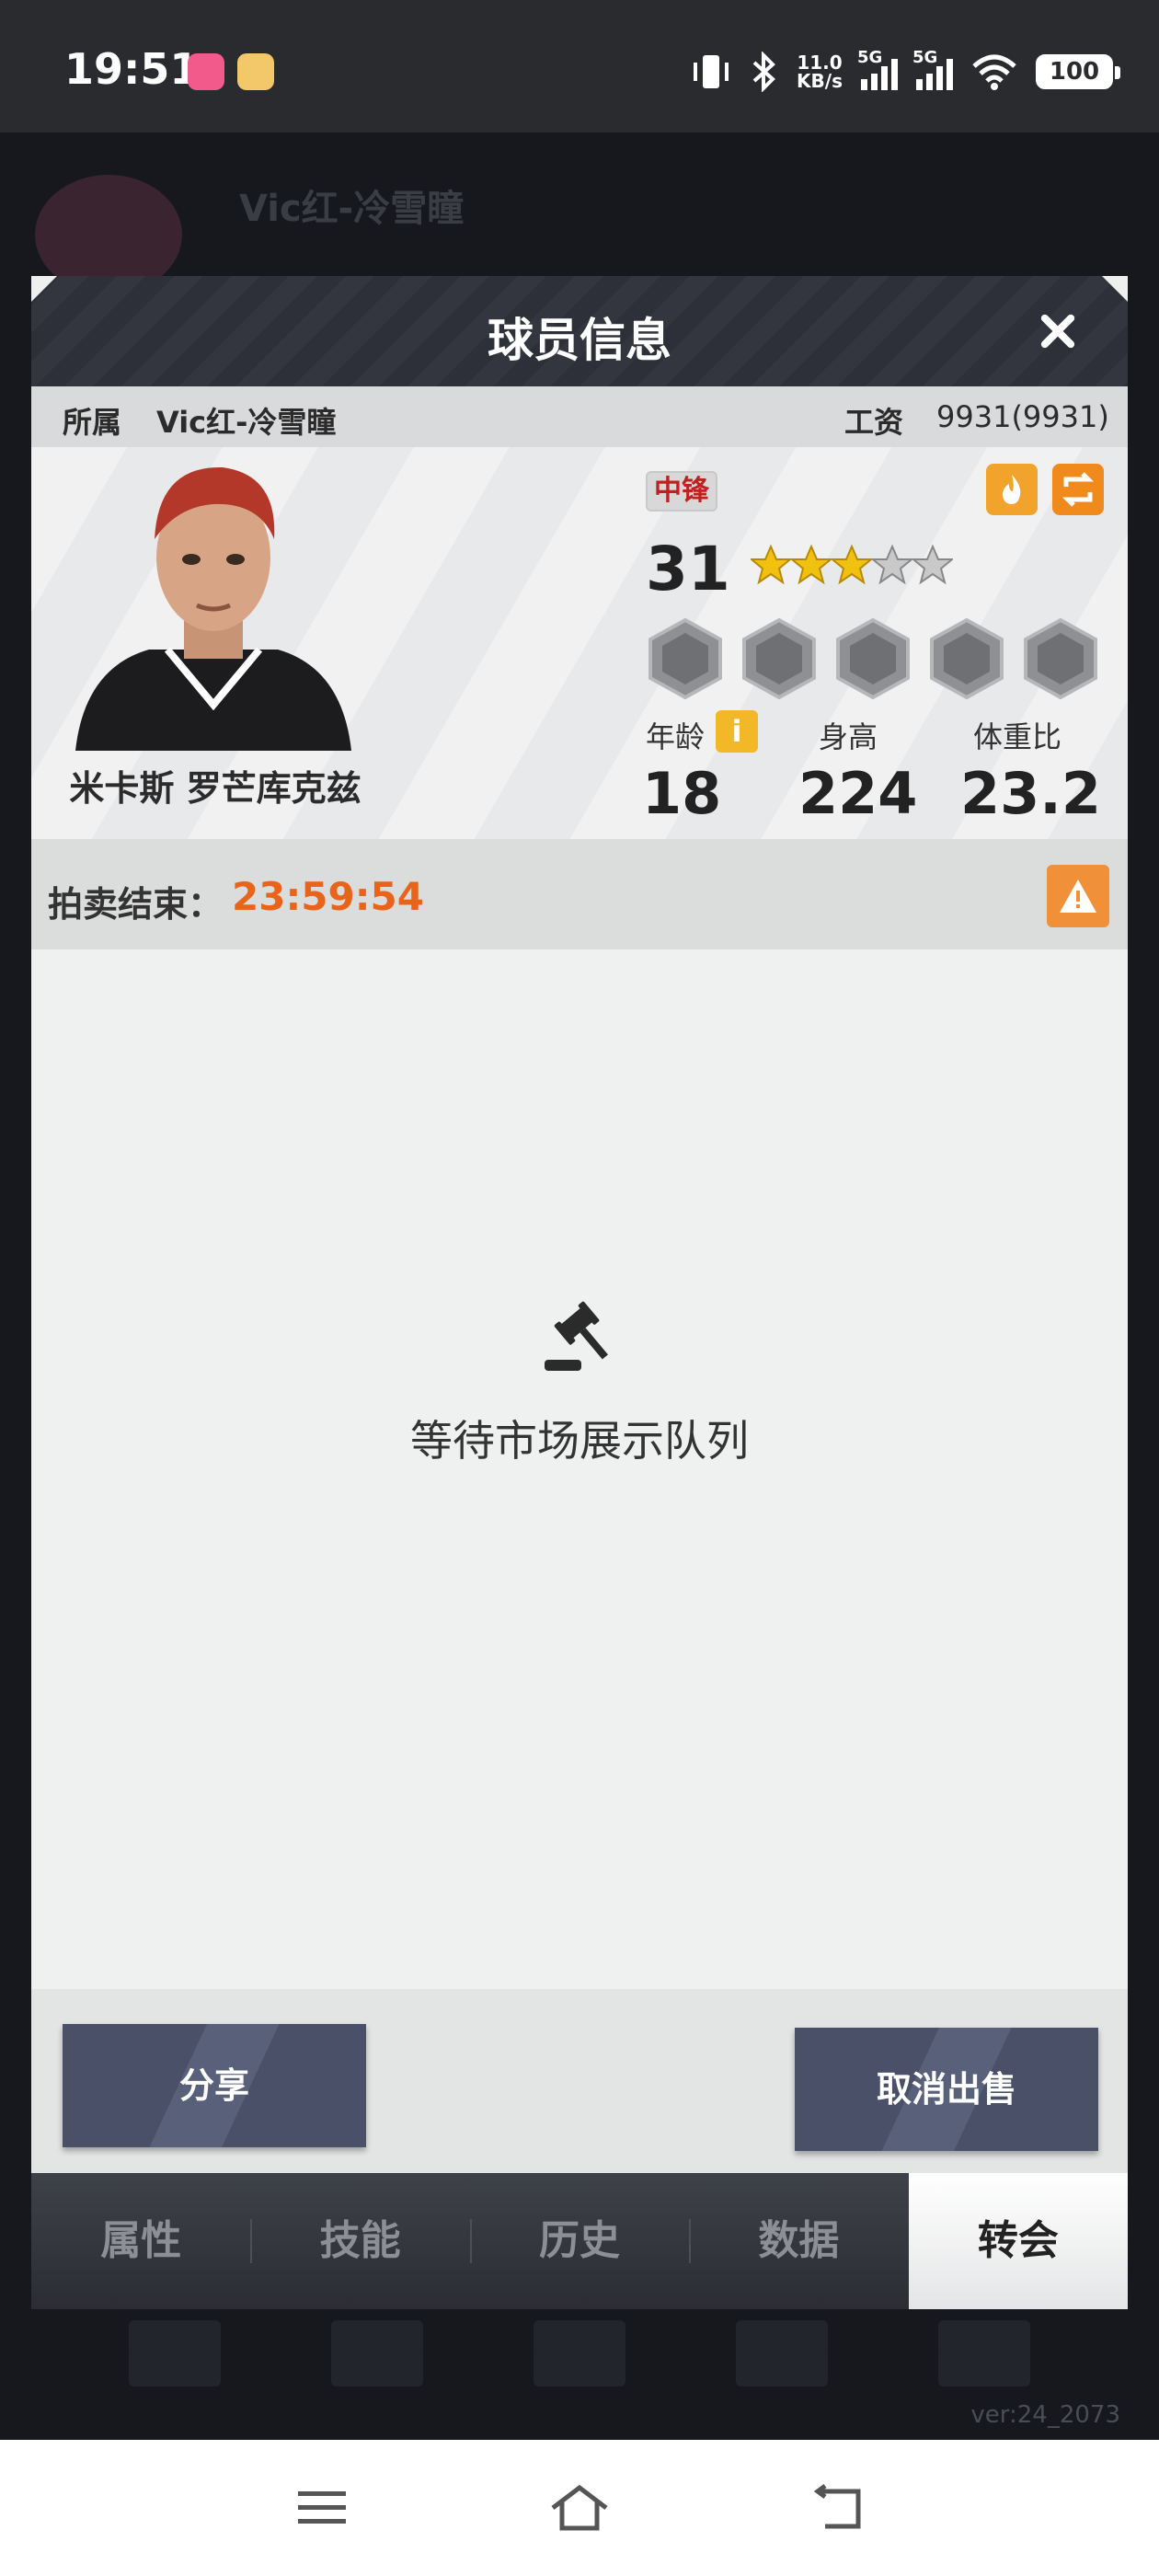 The image size is (1159, 2576). Describe the element at coordinates (688, 569) in the screenshot. I see `player-rating: 31` at that location.